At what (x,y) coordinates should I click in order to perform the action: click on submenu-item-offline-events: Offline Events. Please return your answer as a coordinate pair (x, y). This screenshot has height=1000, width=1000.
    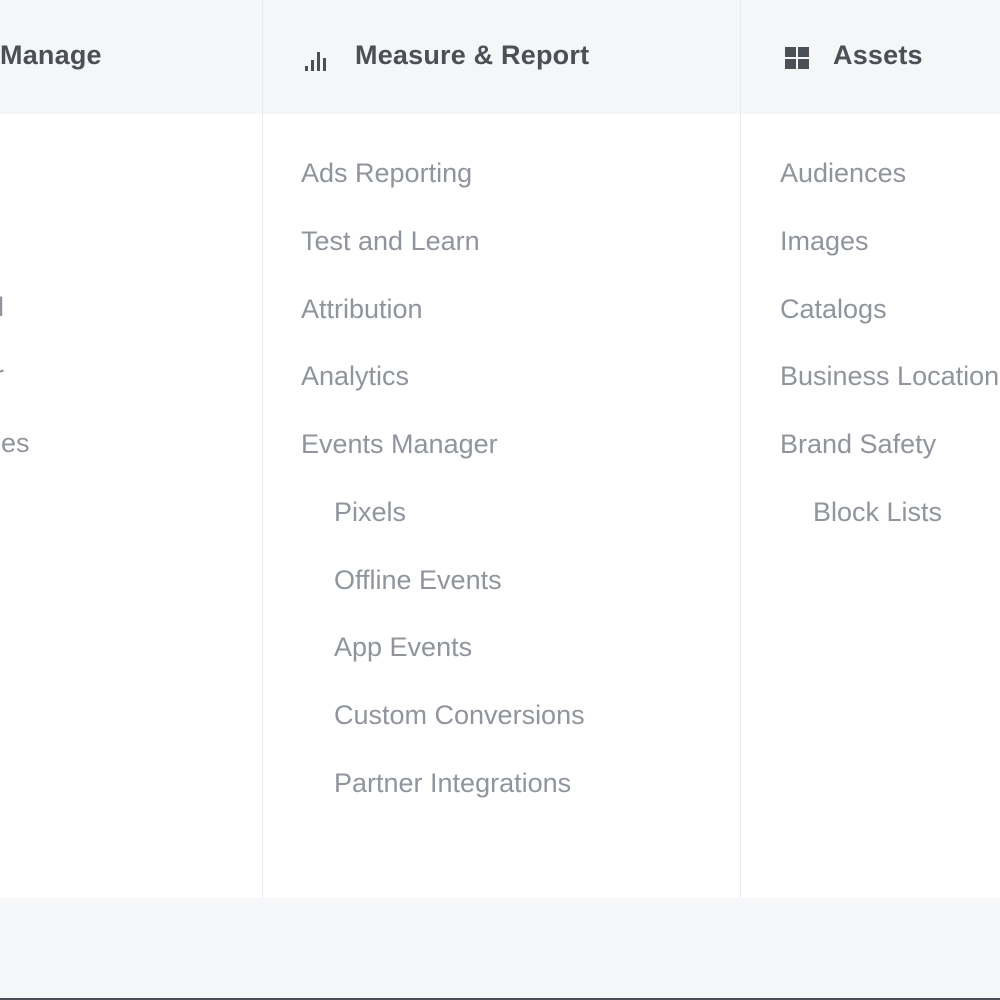
    Looking at the image, I should click on (418, 580).